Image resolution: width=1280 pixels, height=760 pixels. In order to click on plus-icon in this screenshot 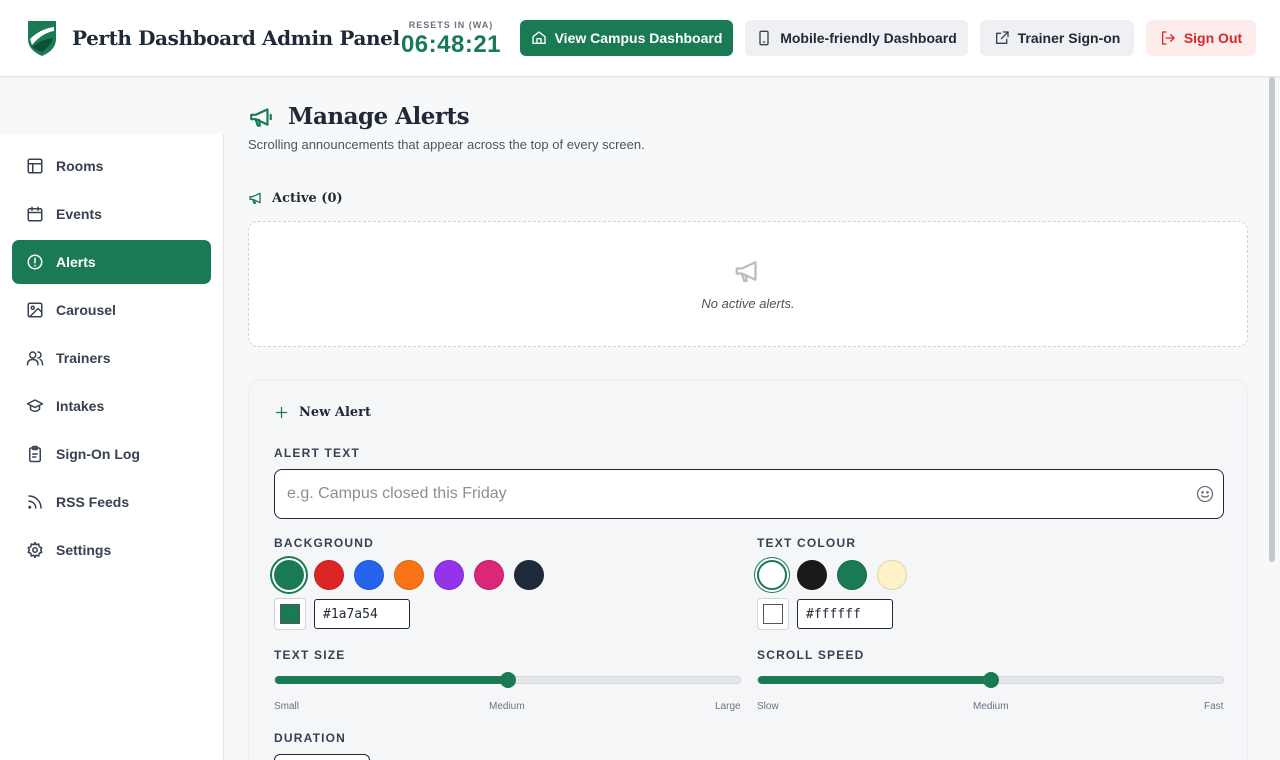, I will do `click(281, 412)`.